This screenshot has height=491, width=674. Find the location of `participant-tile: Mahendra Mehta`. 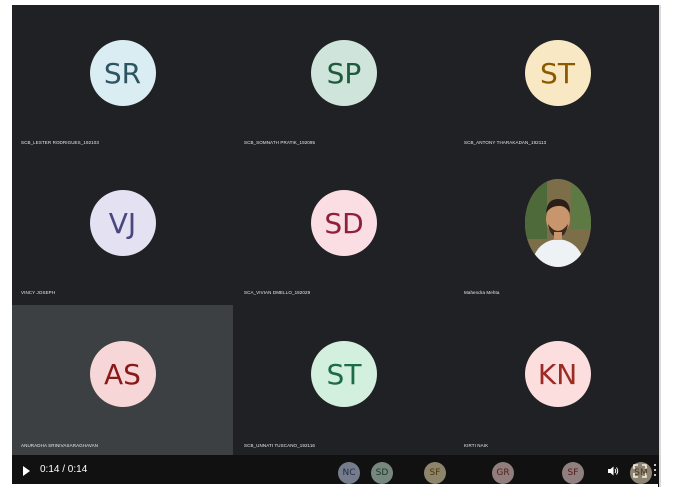

participant-tile: Mahendra Mehta is located at coordinates (557, 229).